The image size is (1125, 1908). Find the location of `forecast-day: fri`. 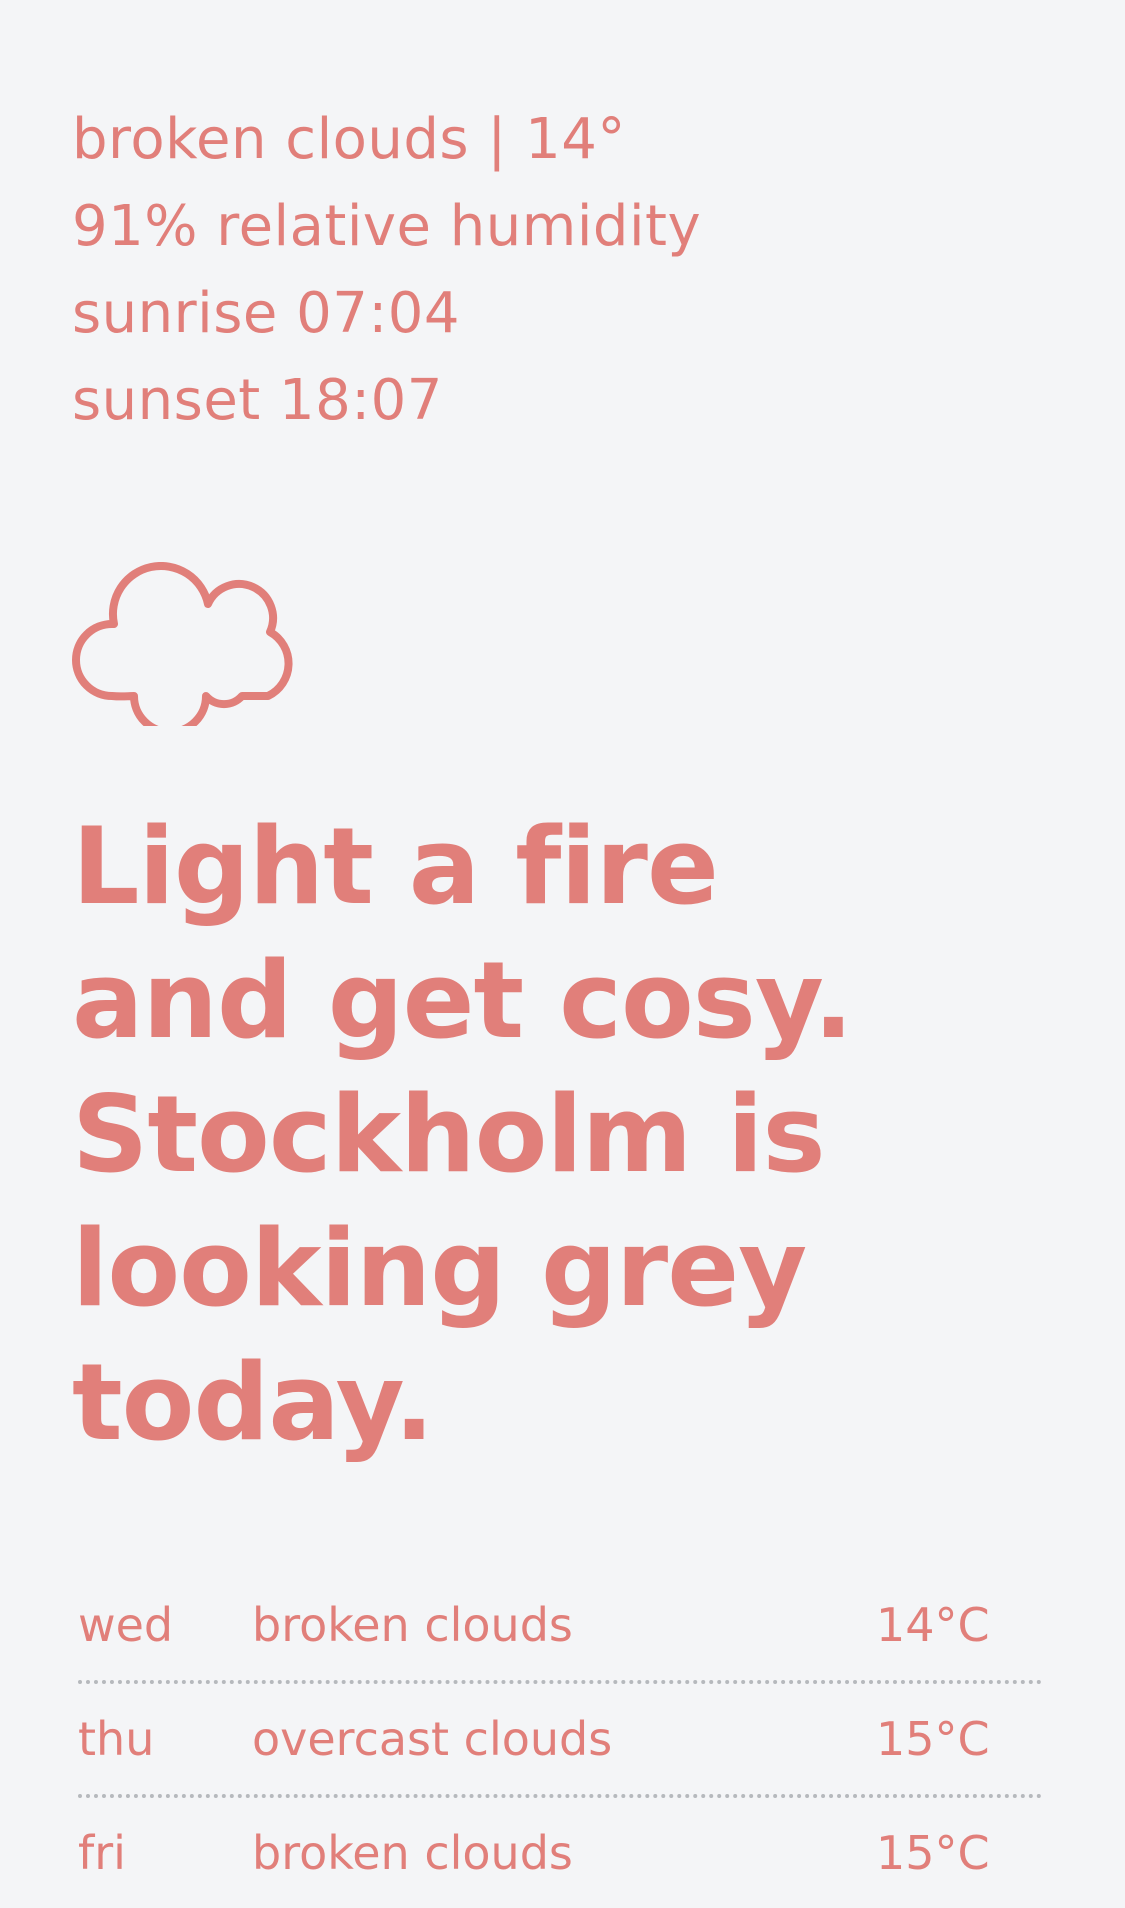

forecast-day: fri is located at coordinates (102, 1853).